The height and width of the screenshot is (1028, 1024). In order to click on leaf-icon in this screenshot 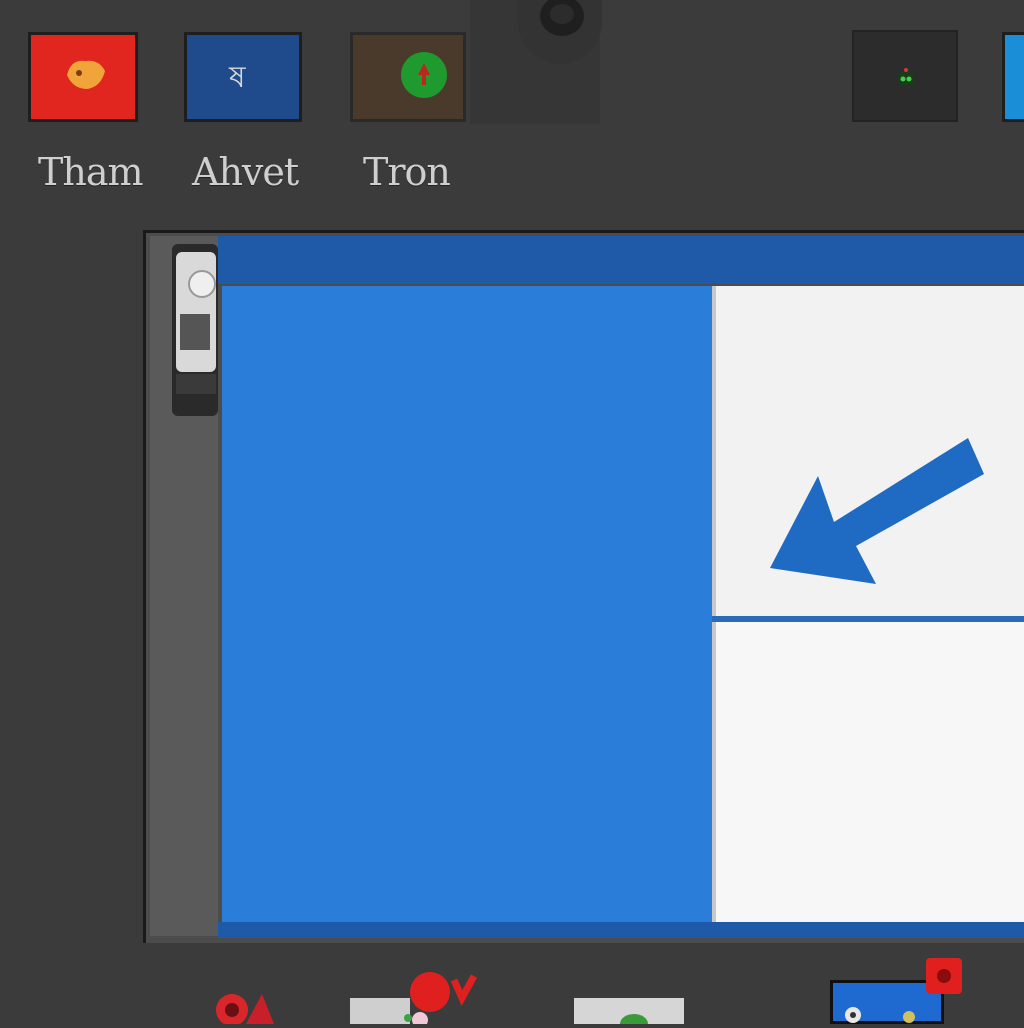, I will do `click(634, 1021)`.